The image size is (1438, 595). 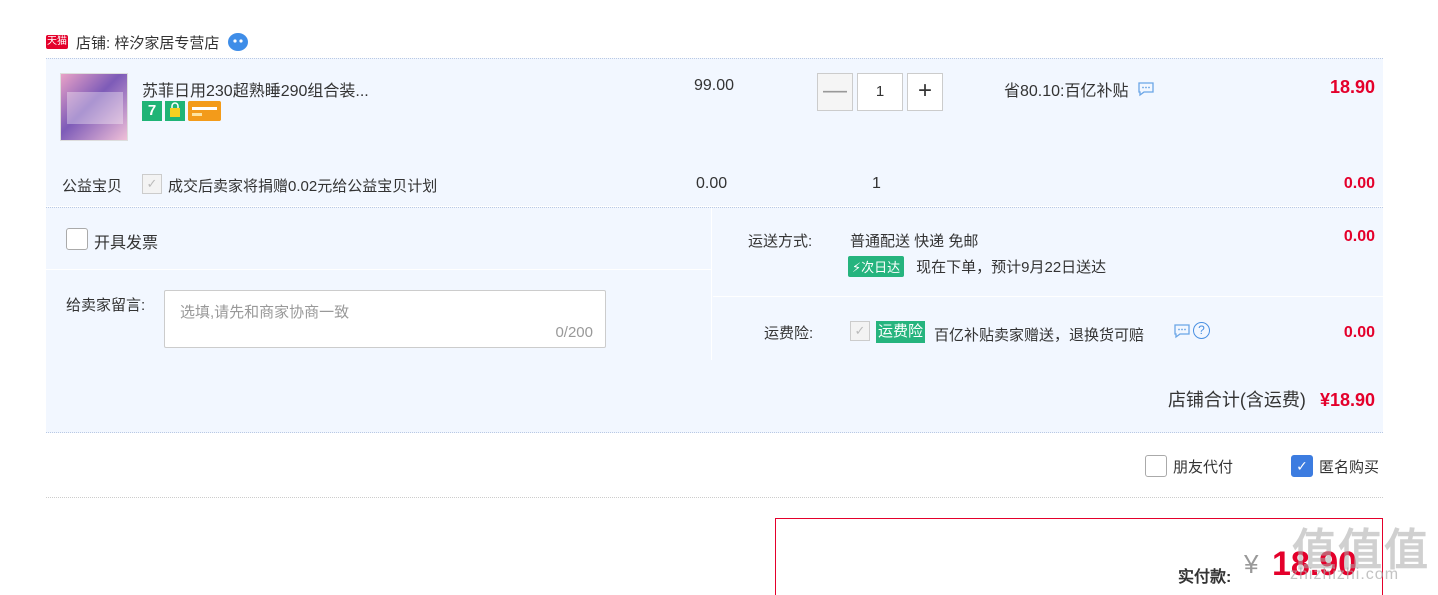 What do you see at coordinates (385, 319) in the screenshot?
I see `seller-message-input: 选填,请先和商家协商一致 0/200` at bounding box center [385, 319].